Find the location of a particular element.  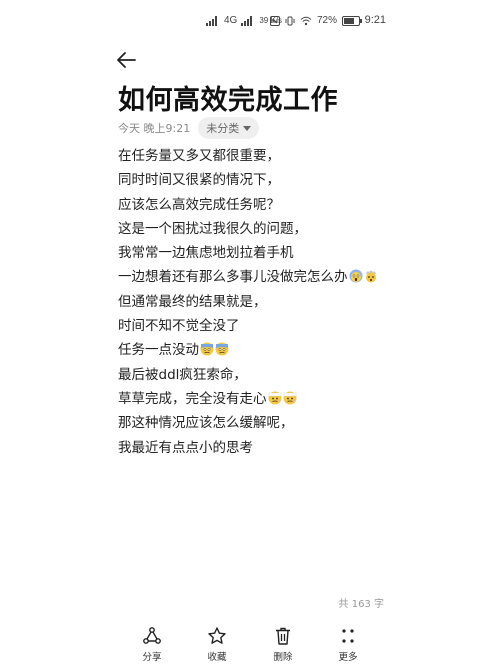

note-line: 我常常一边焦虑地划拉着手机 is located at coordinates (258, 253).